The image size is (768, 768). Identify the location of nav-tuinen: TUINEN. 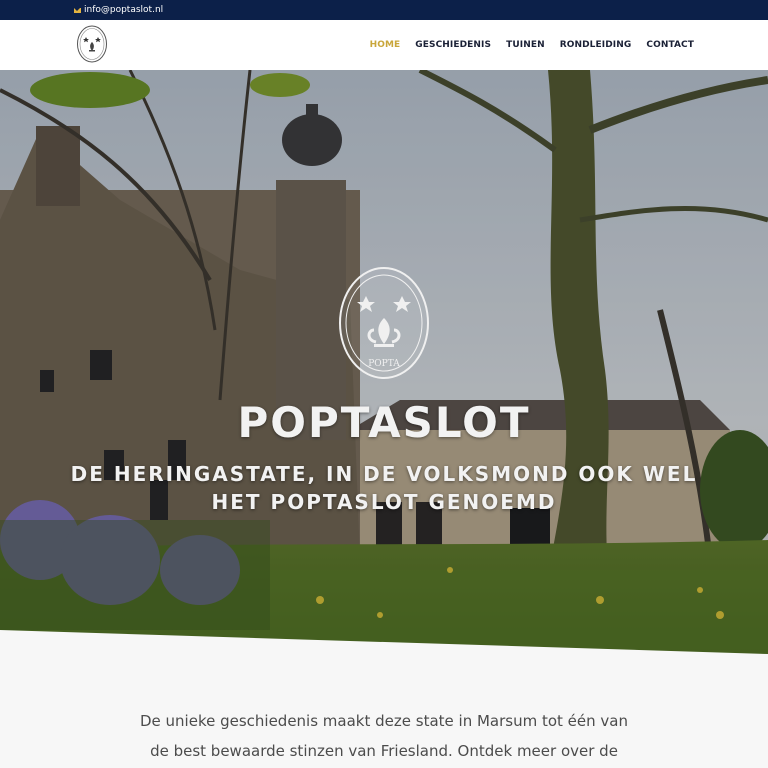
(525, 45).